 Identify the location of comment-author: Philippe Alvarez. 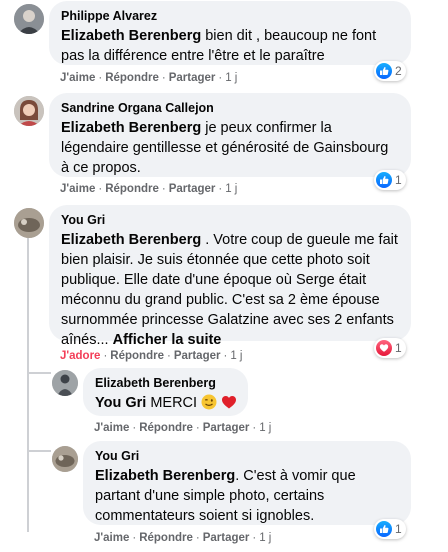
(230, 16).